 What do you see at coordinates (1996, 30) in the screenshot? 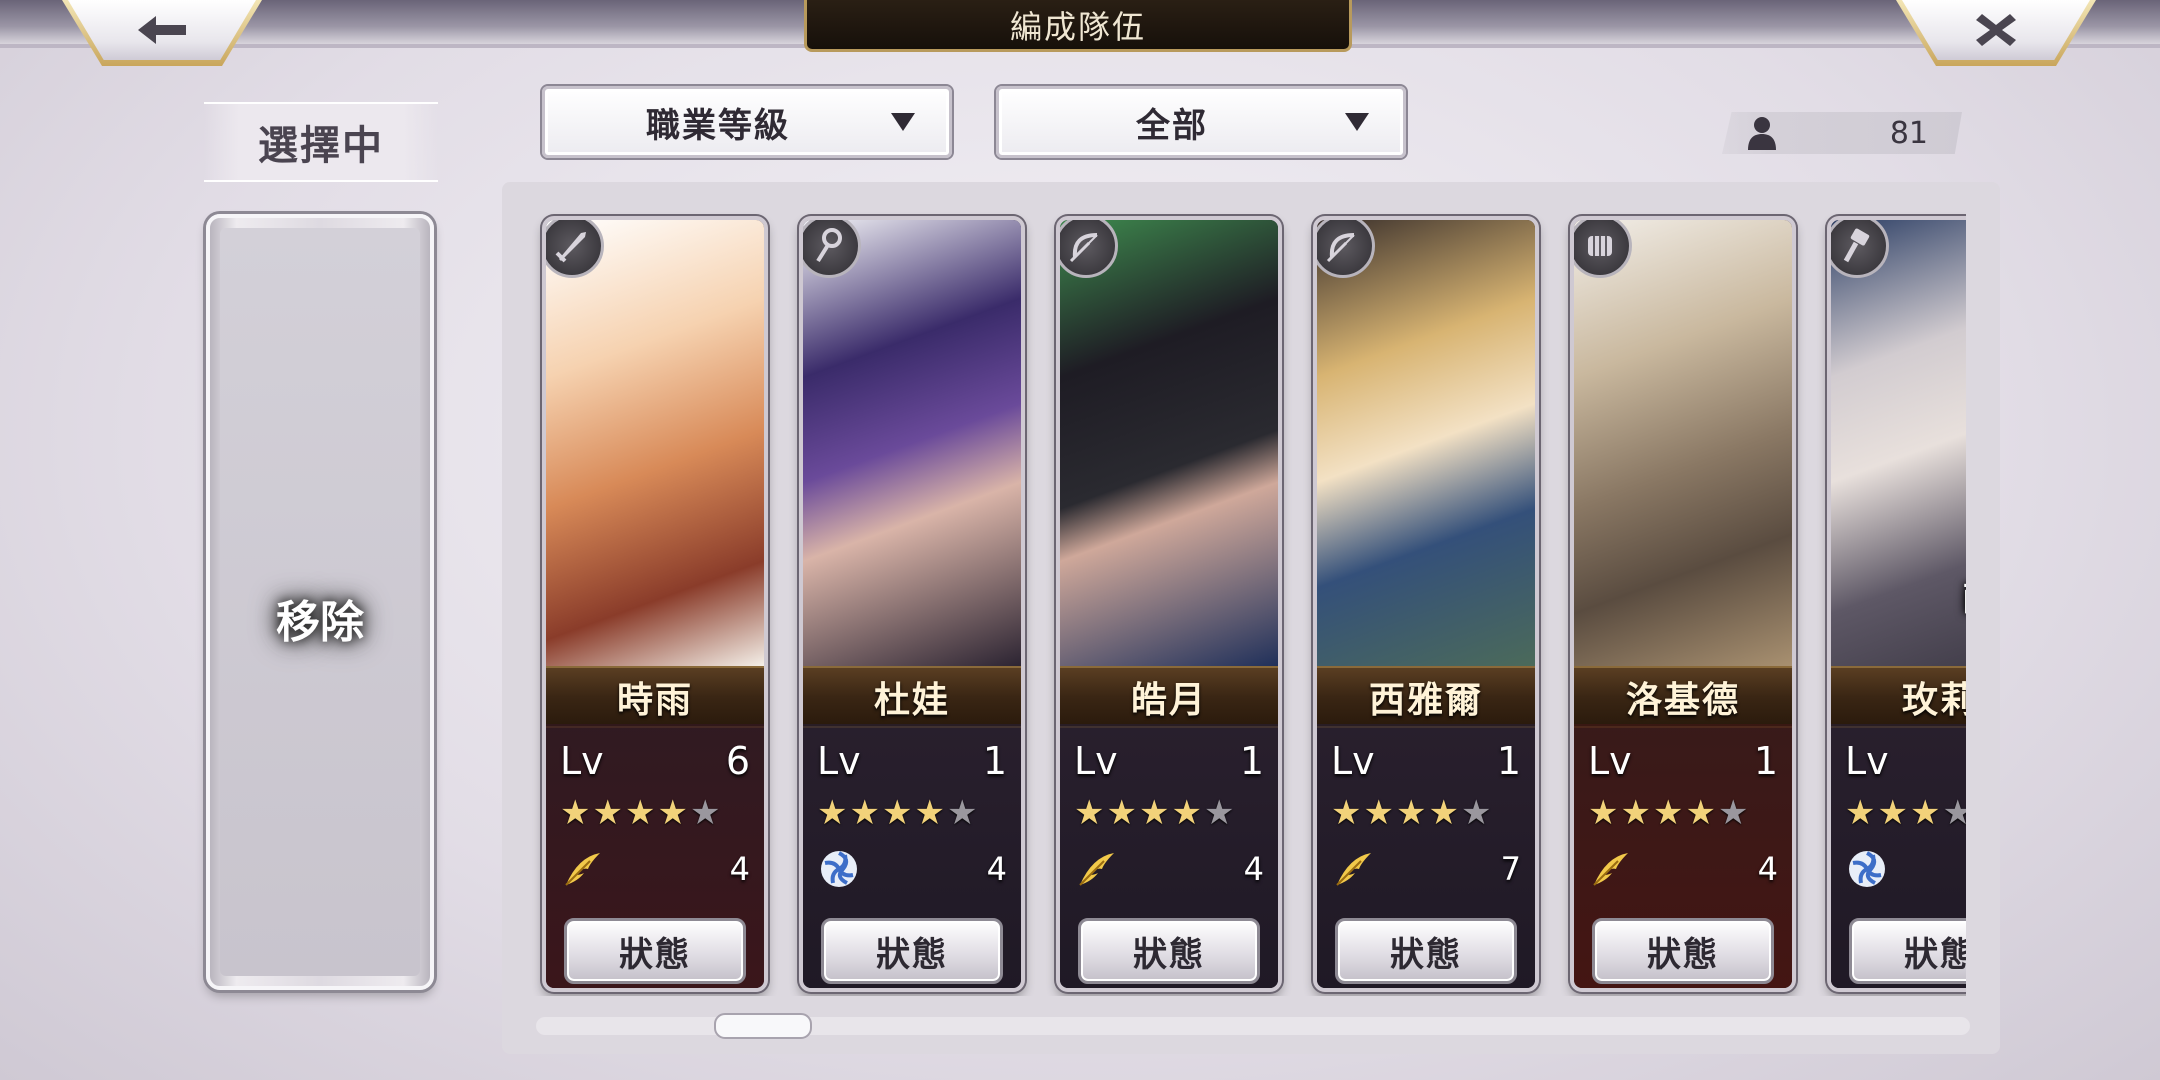
I see `close-icon` at bounding box center [1996, 30].